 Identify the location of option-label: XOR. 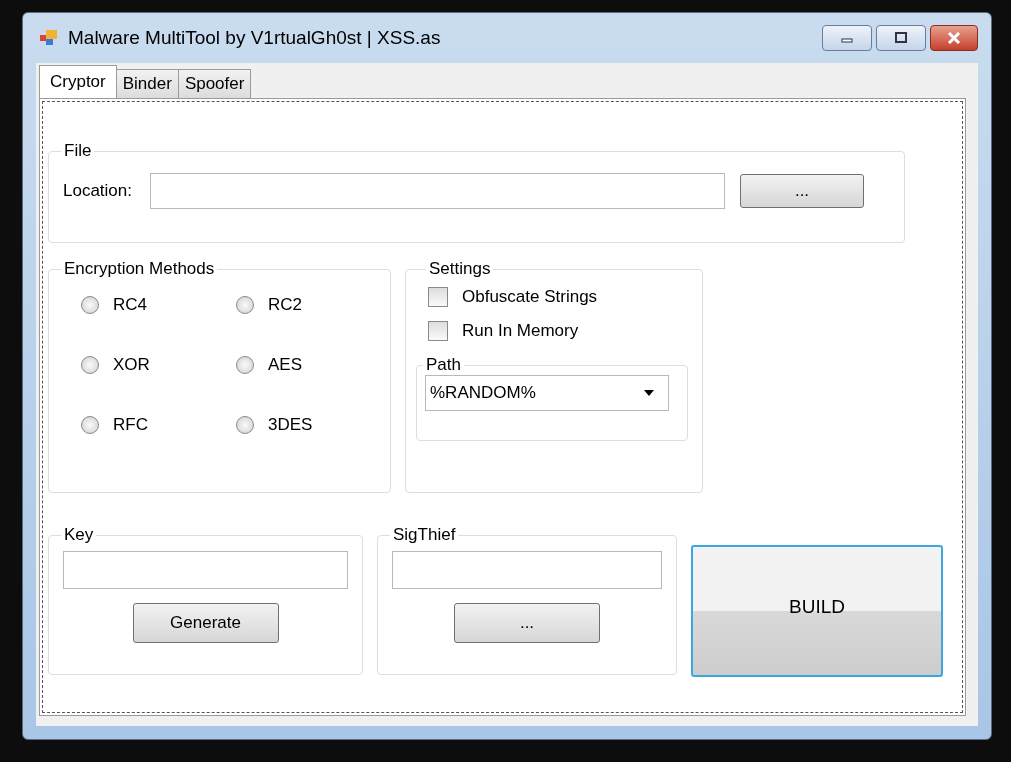
(131, 365).